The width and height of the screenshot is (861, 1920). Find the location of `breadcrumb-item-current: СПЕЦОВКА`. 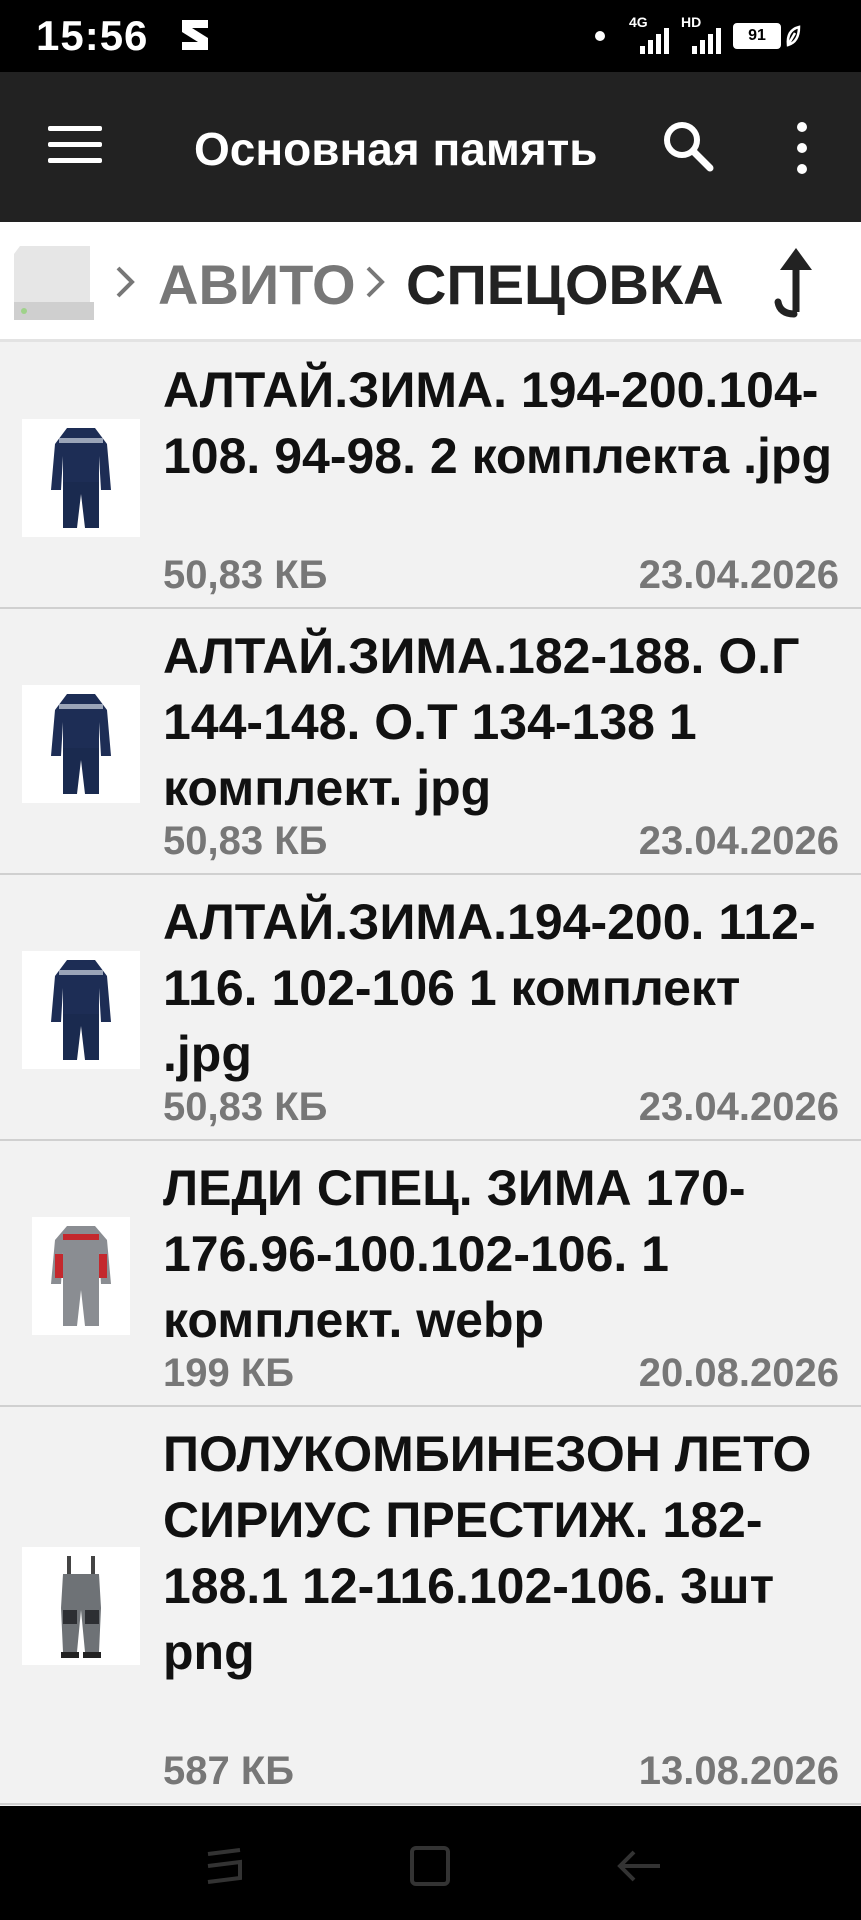

breadcrumb-item-current: СПЕЦОВКА is located at coordinates (565, 284).